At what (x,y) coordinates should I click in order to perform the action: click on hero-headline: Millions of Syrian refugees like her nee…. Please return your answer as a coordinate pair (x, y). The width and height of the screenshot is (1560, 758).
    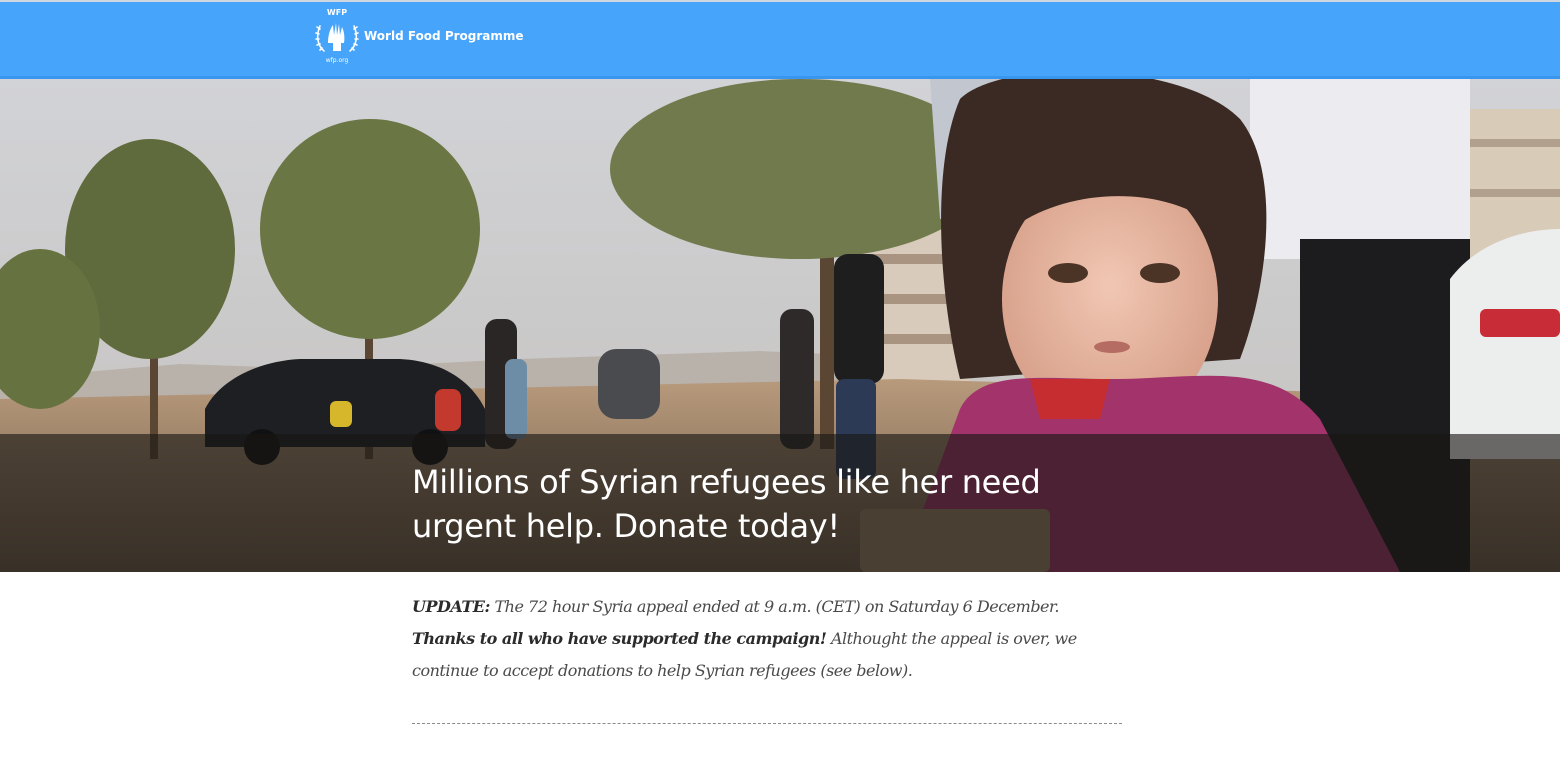
    Looking at the image, I should click on (726, 504).